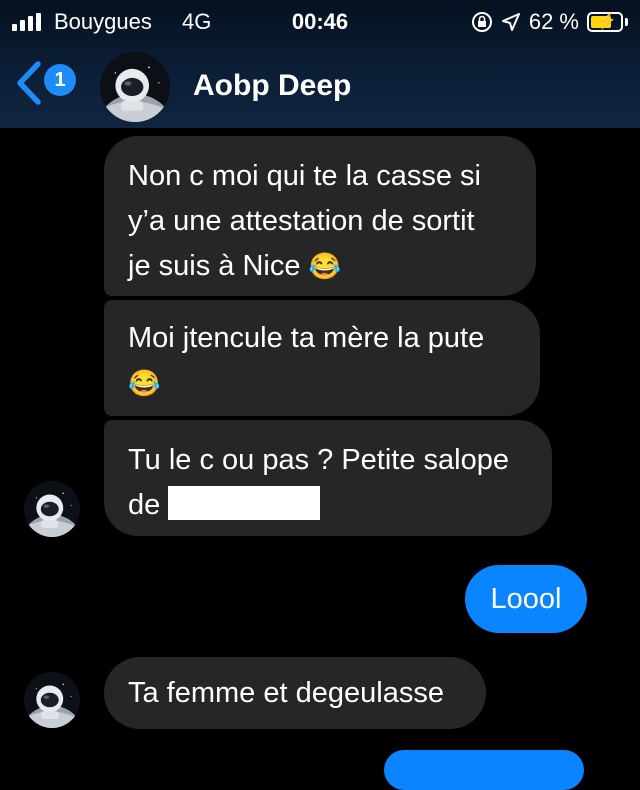 This screenshot has width=640, height=790. I want to click on battery-icon: ⚡, so click(605, 22).